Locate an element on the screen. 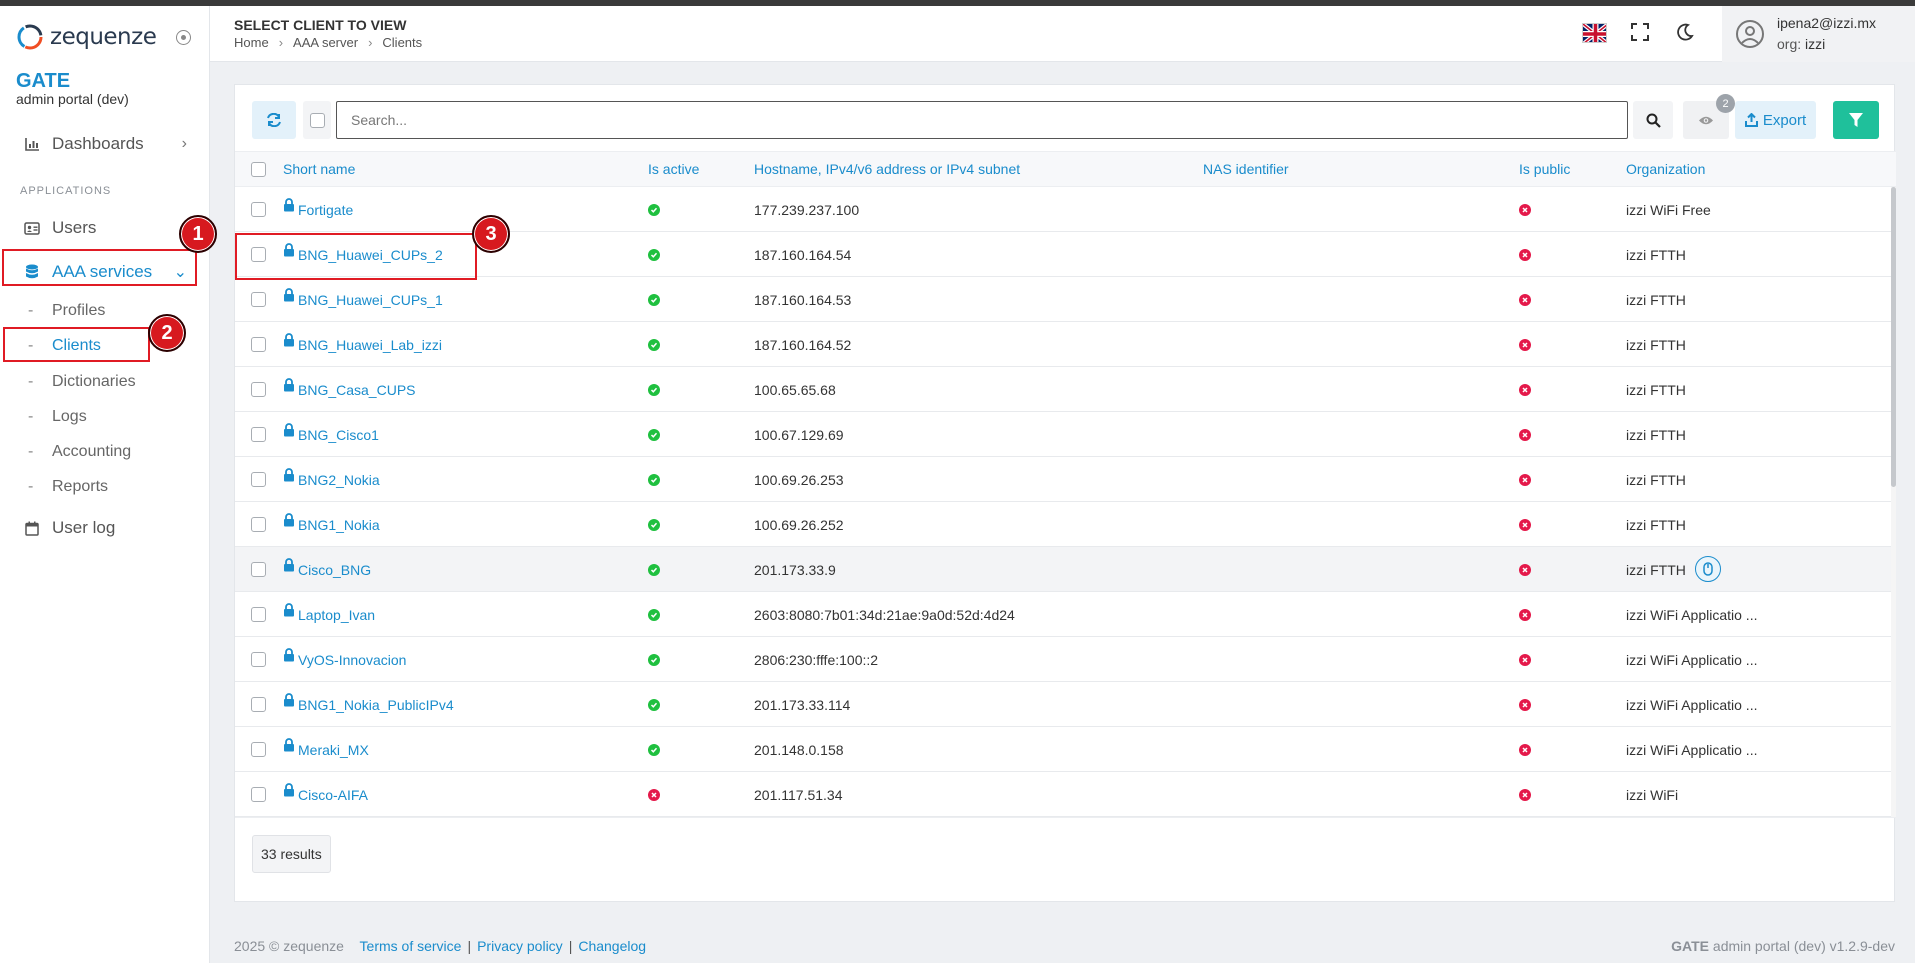 The height and width of the screenshot is (963, 1915). filter-icon is located at coordinates (1856, 120).